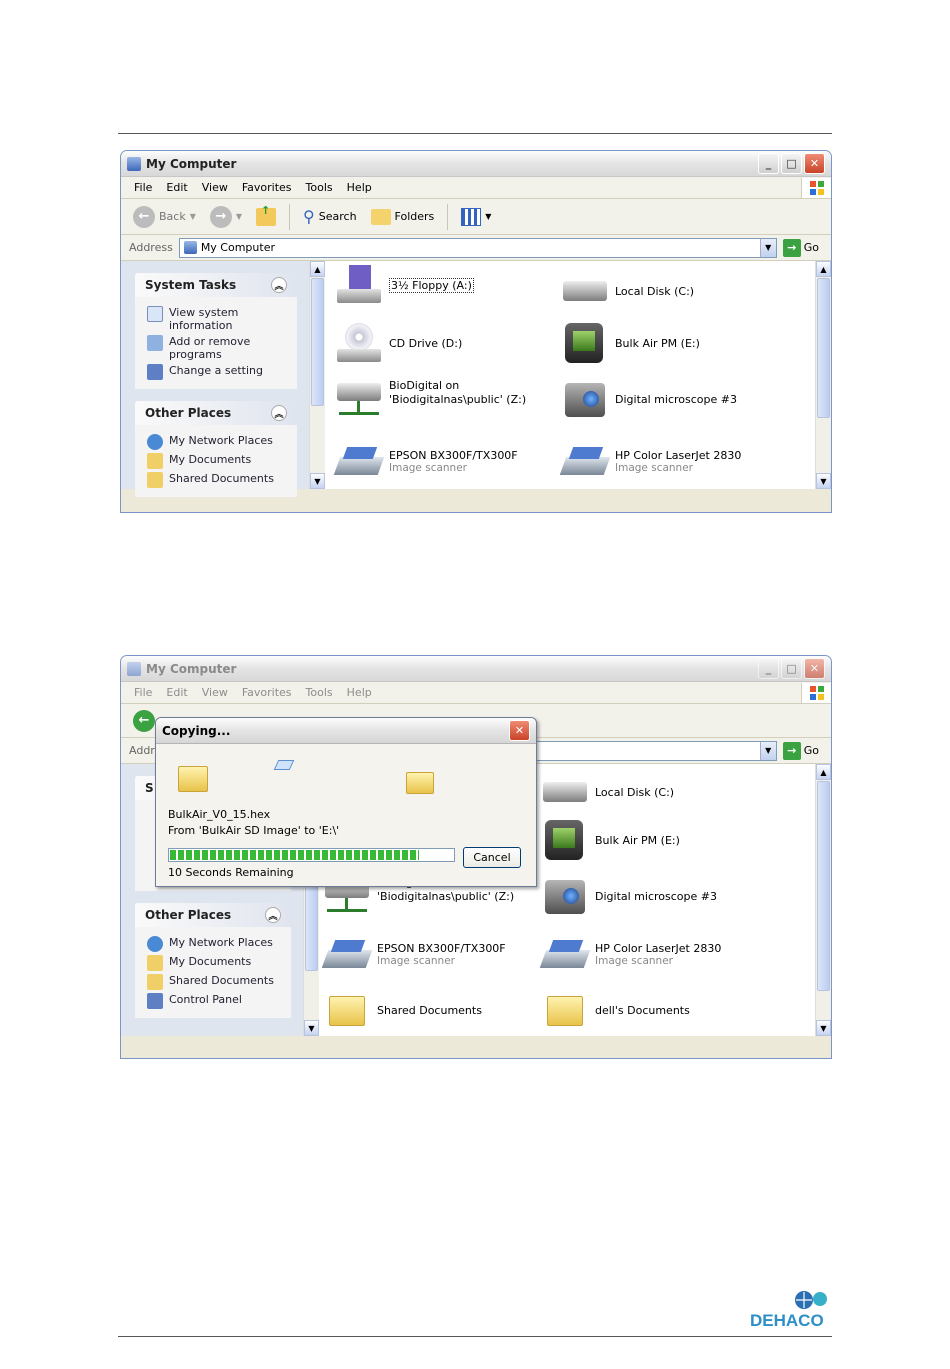  Describe the element at coordinates (216, 285) in the screenshot. I see `system-tasks-header: System Tasks ︽` at that location.